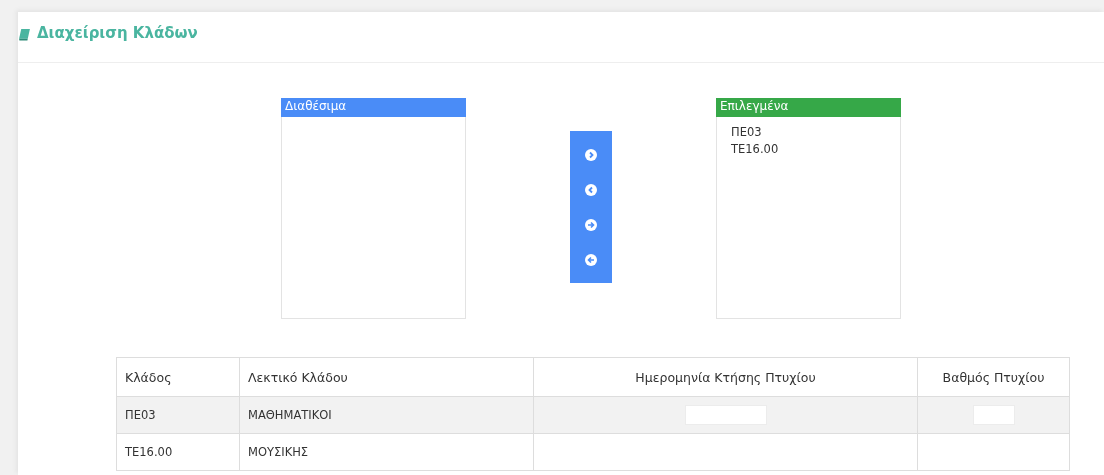 The height and width of the screenshot is (475, 1104). Describe the element at coordinates (117, 33) in the screenshot. I see `page-title: Διαχείριση Κλάδων` at that location.